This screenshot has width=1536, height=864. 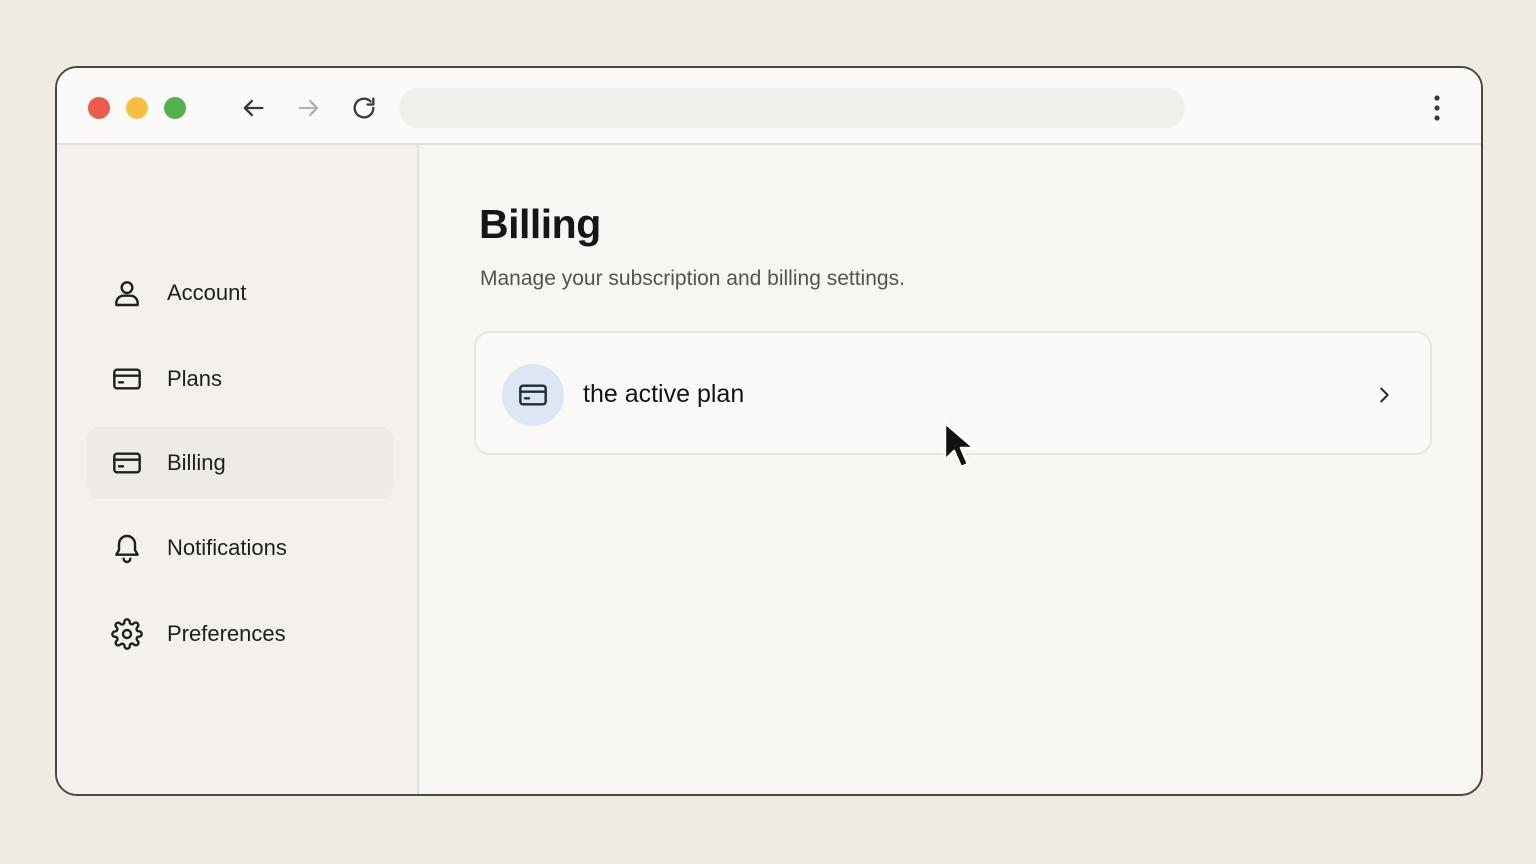 I want to click on sidebar-item-label: Account, so click(x=207, y=292).